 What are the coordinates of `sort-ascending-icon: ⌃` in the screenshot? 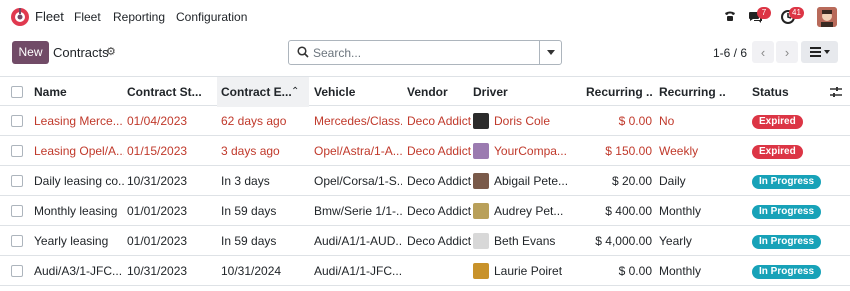 It's located at (295, 91).